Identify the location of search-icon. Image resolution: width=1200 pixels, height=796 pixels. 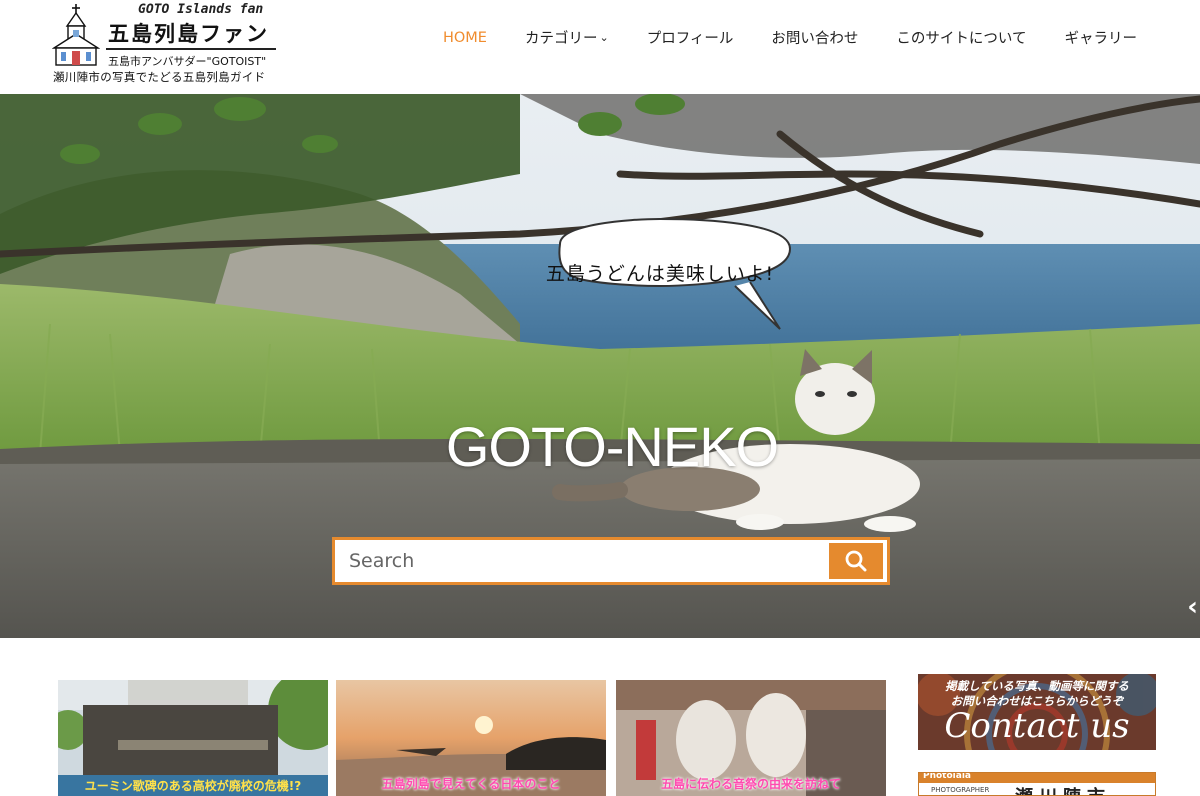
(856, 561).